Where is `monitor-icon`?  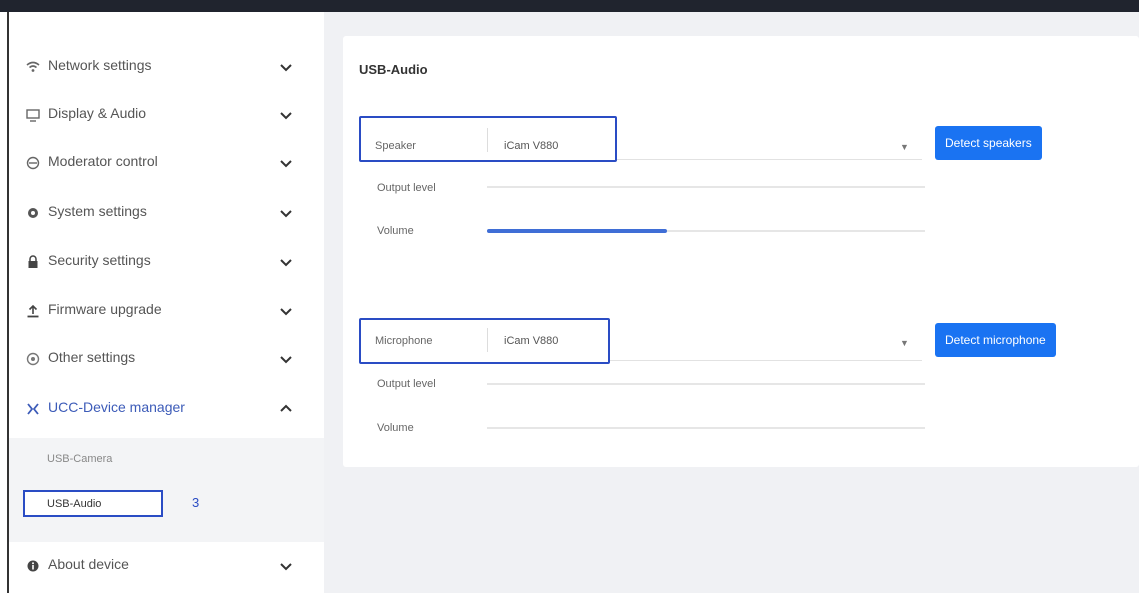
monitor-icon is located at coordinates (33, 115).